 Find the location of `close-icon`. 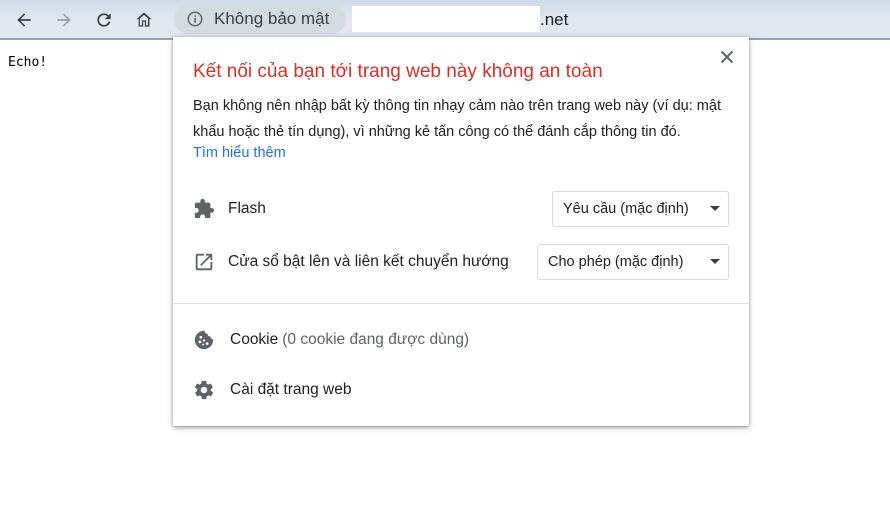

close-icon is located at coordinates (727, 57).